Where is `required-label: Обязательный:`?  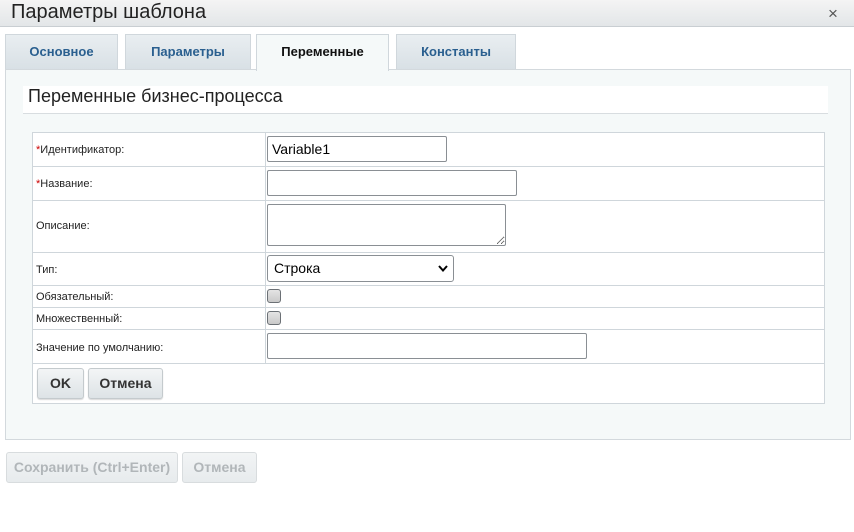 required-label: Обязательный: is located at coordinates (75, 297).